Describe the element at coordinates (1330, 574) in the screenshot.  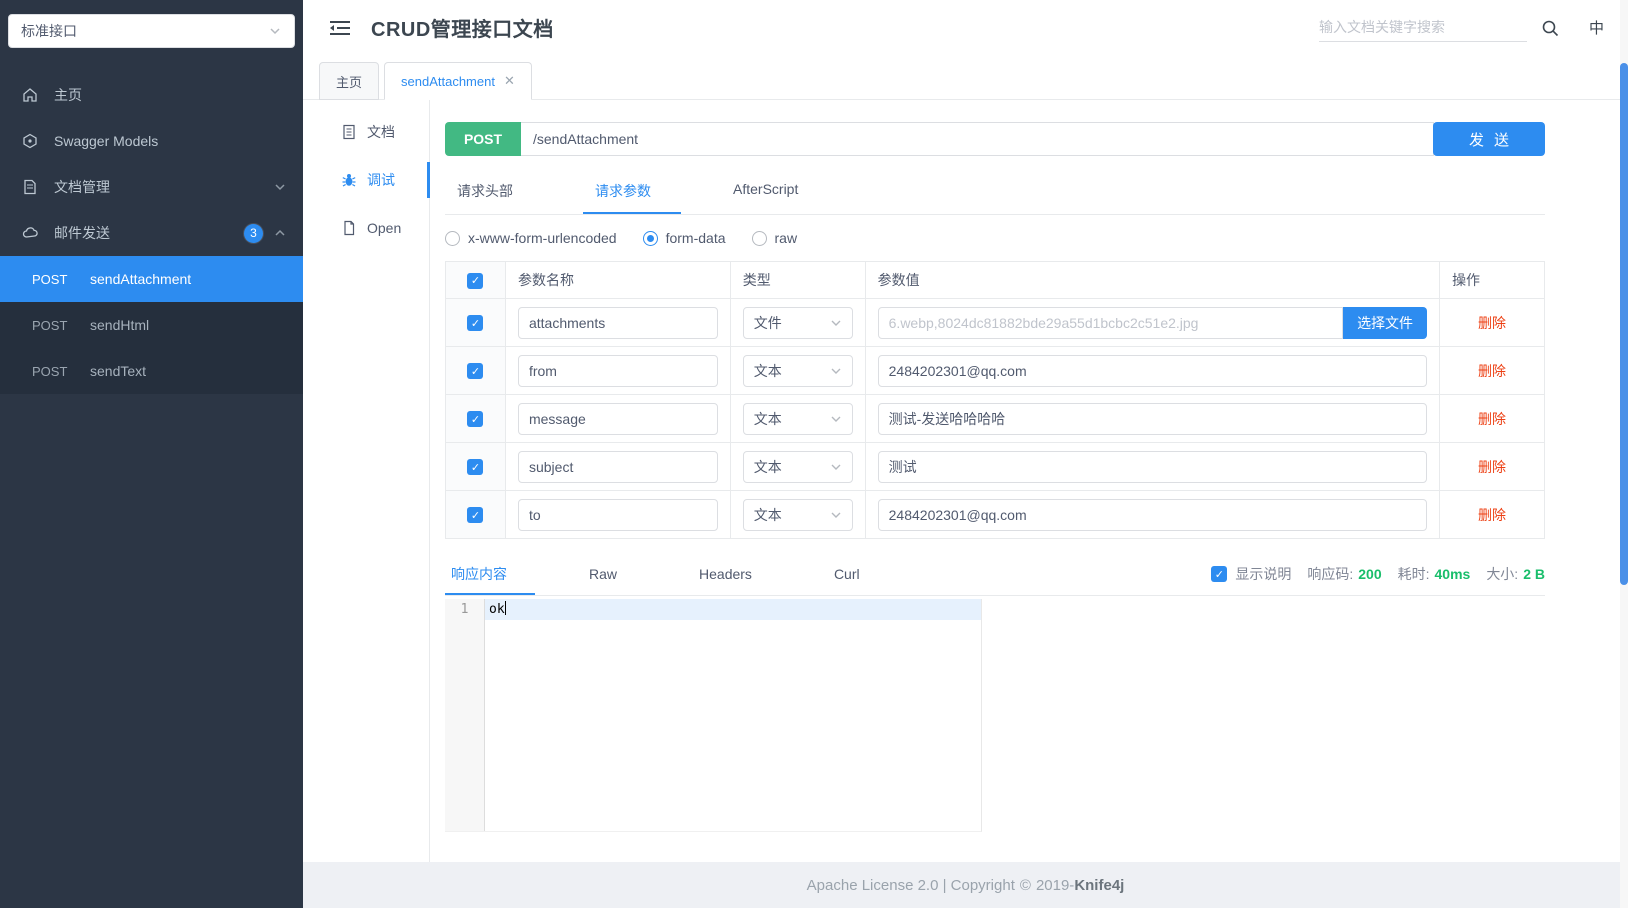
I see `status-code-label: 响应码:` at that location.